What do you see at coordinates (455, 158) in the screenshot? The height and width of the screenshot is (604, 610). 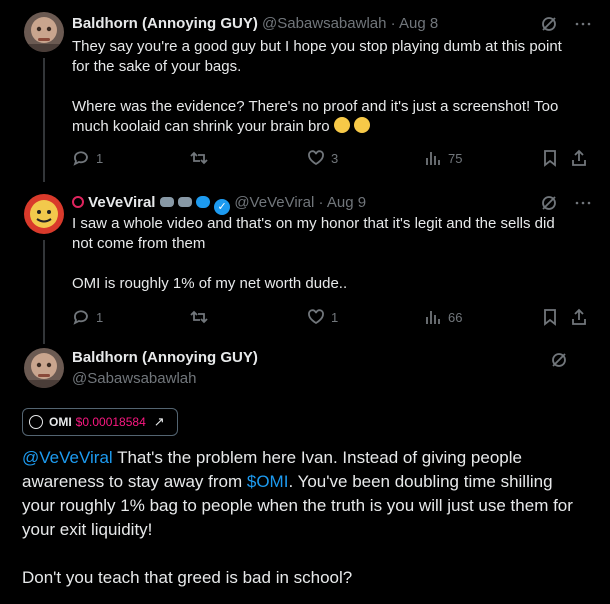 I see `view-count: 75` at bounding box center [455, 158].